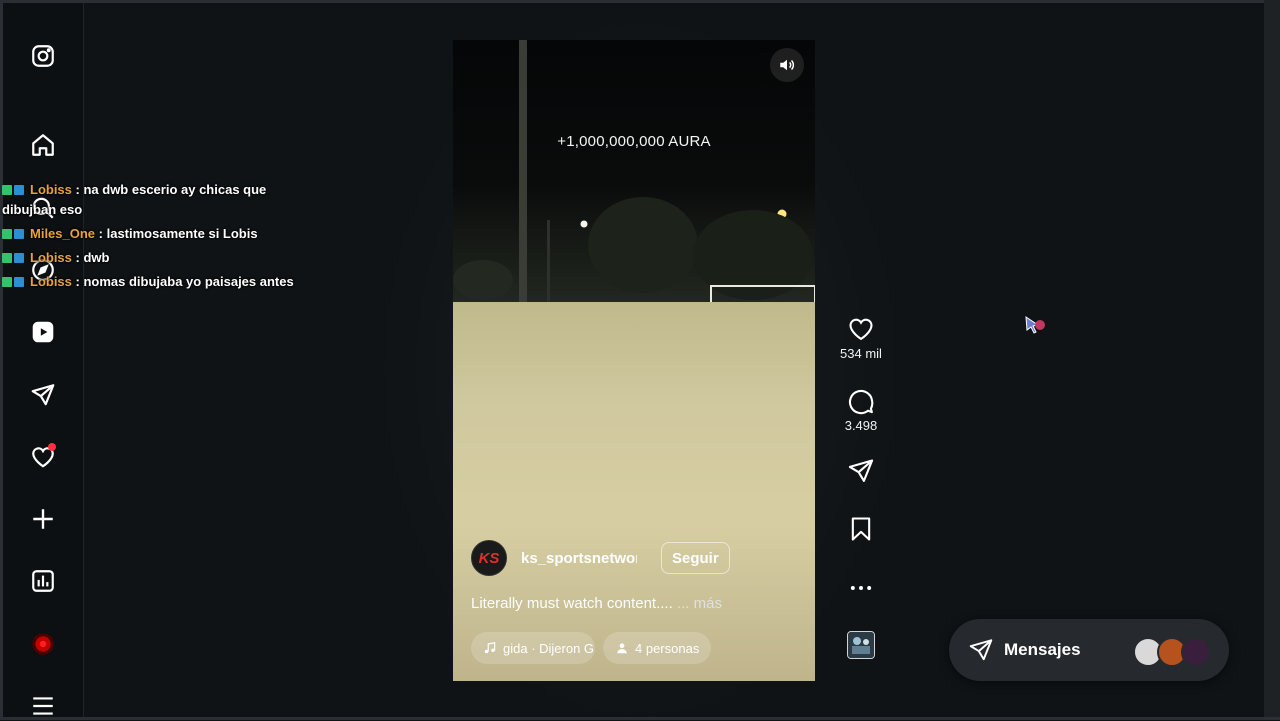 The image size is (1280, 721). What do you see at coordinates (1035, 325) in the screenshot?
I see `floating-cursor-icon` at bounding box center [1035, 325].